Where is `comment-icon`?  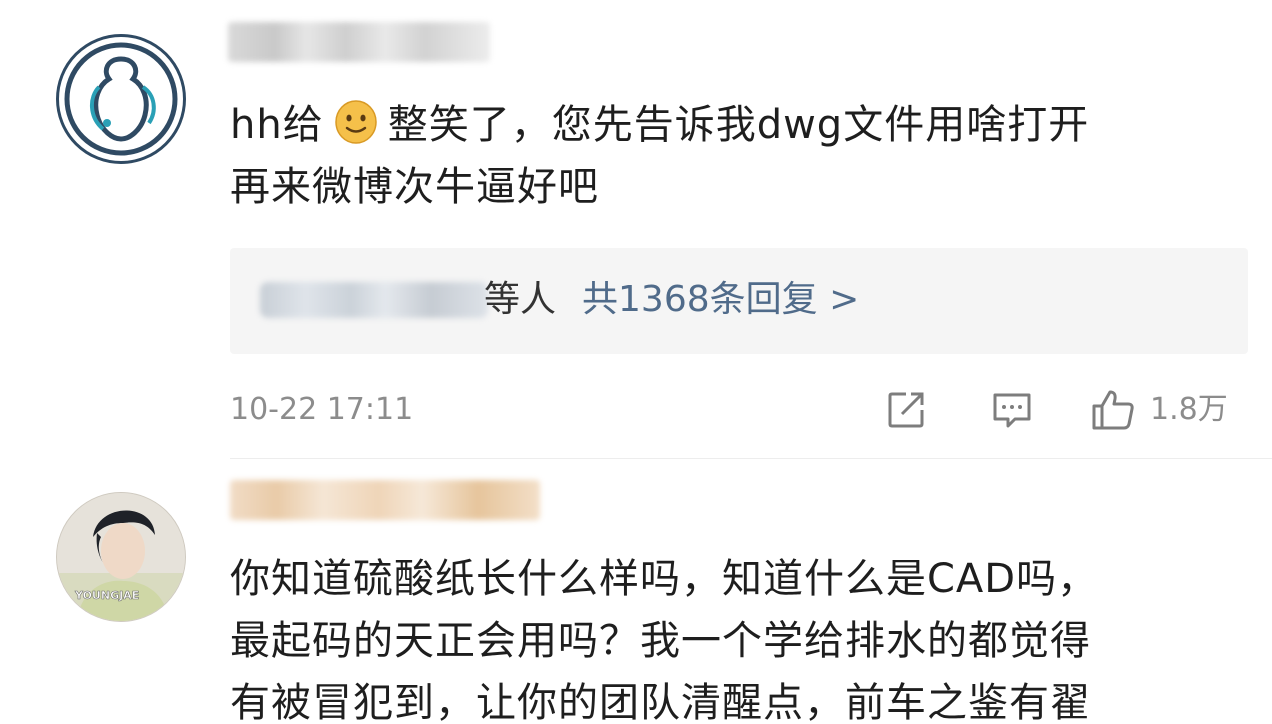
comment-icon is located at coordinates (1012, 410).